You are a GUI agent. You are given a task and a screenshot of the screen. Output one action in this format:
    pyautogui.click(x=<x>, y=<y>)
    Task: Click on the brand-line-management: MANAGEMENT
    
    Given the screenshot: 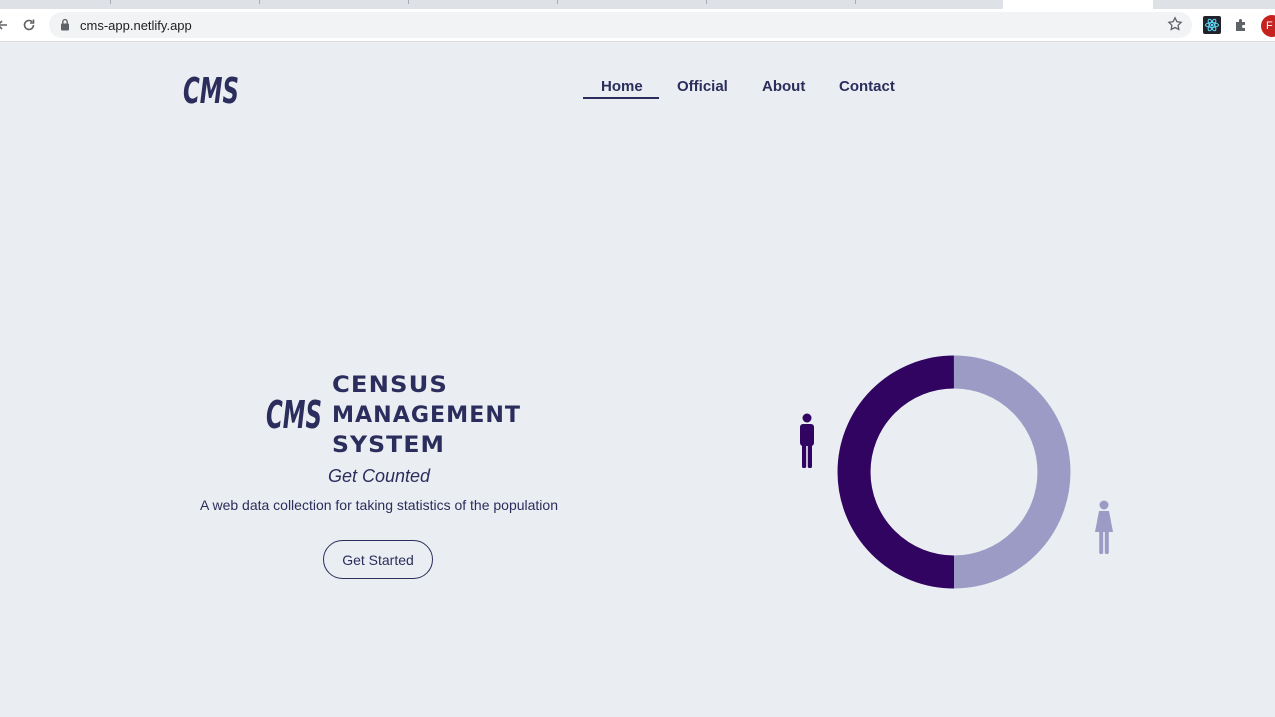 What is the action you would take?
    pyautogui.click(x=426, y=415)
    